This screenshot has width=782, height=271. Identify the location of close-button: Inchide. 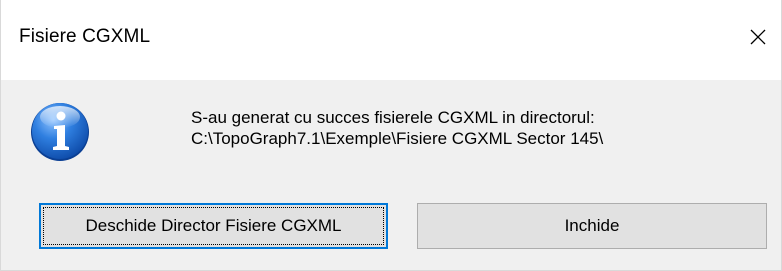
(592, 226).